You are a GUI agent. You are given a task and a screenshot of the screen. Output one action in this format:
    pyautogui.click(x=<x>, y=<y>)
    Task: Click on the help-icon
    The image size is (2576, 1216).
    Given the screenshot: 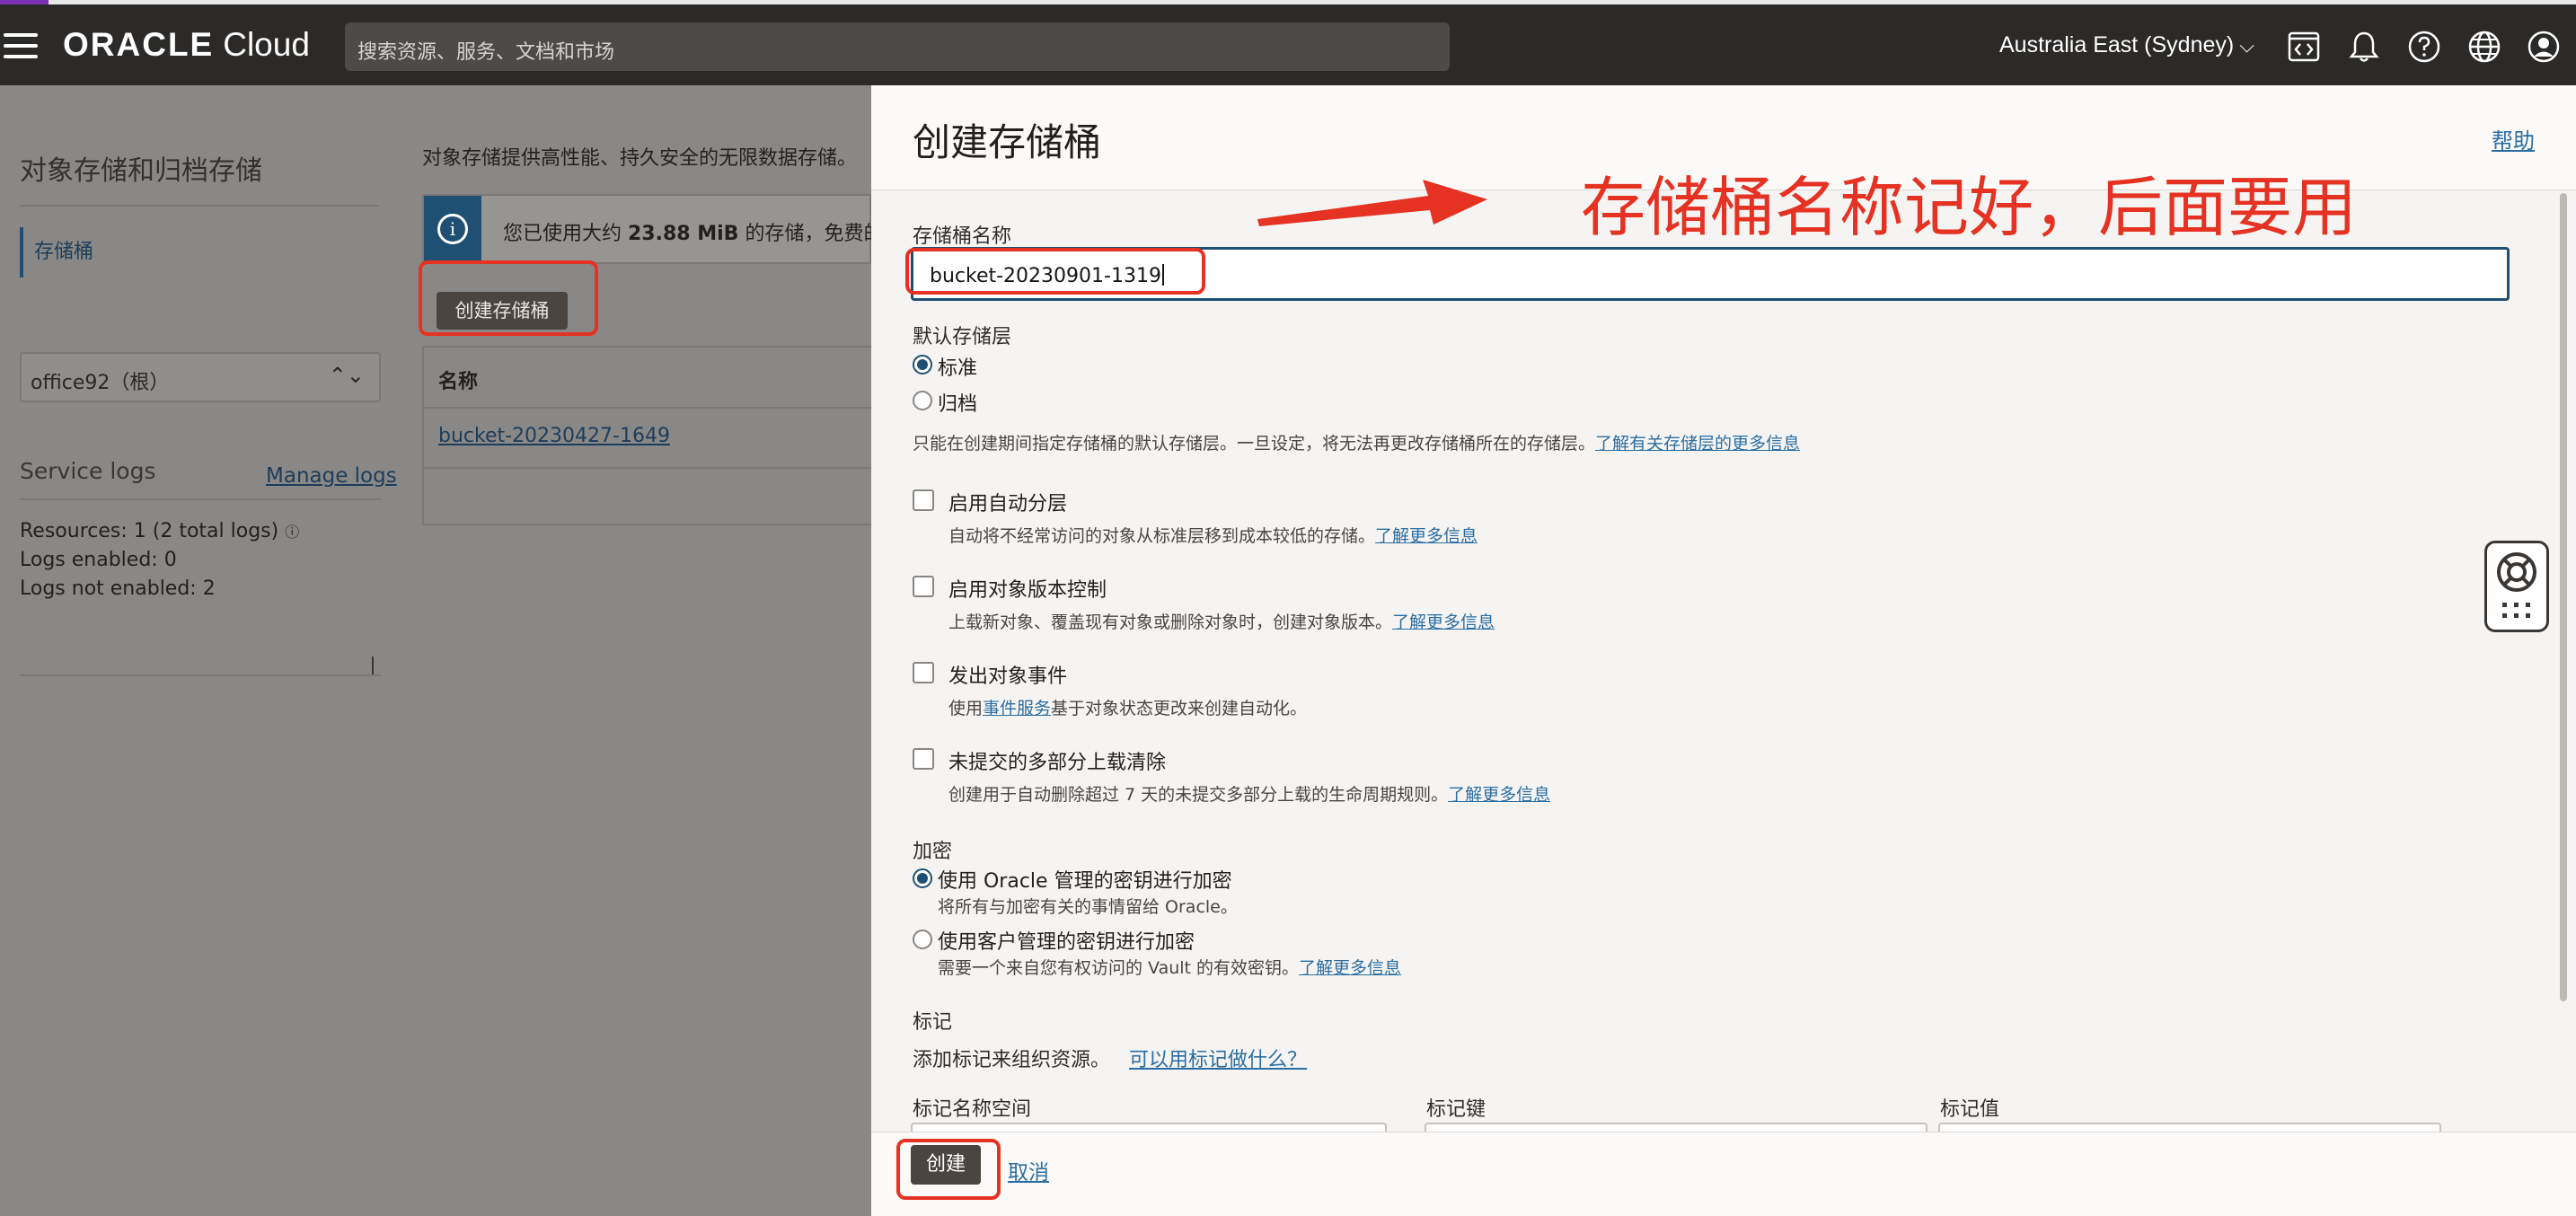 What is the action you would take?
    pyautogui.click(x=2424, y=47)
    